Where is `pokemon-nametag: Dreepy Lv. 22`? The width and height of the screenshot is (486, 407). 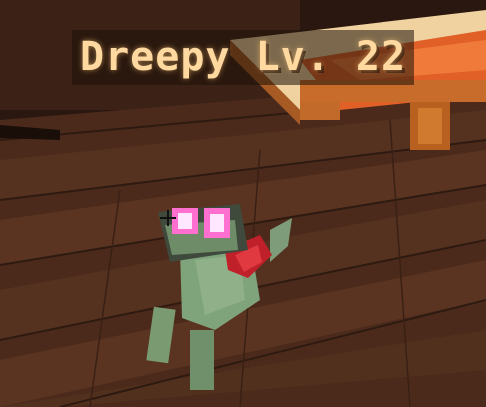 pokemon-nametag: Dreepy Lv. 22 is located at coordinates (243, 57).